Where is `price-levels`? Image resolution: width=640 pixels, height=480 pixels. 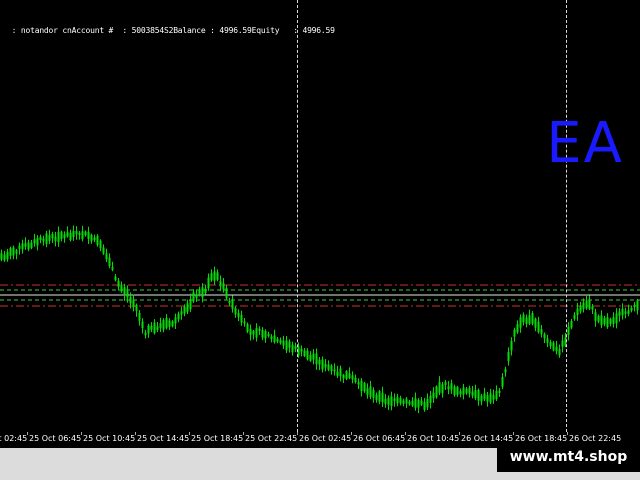
price-levels is located at coordinates (320, 295).